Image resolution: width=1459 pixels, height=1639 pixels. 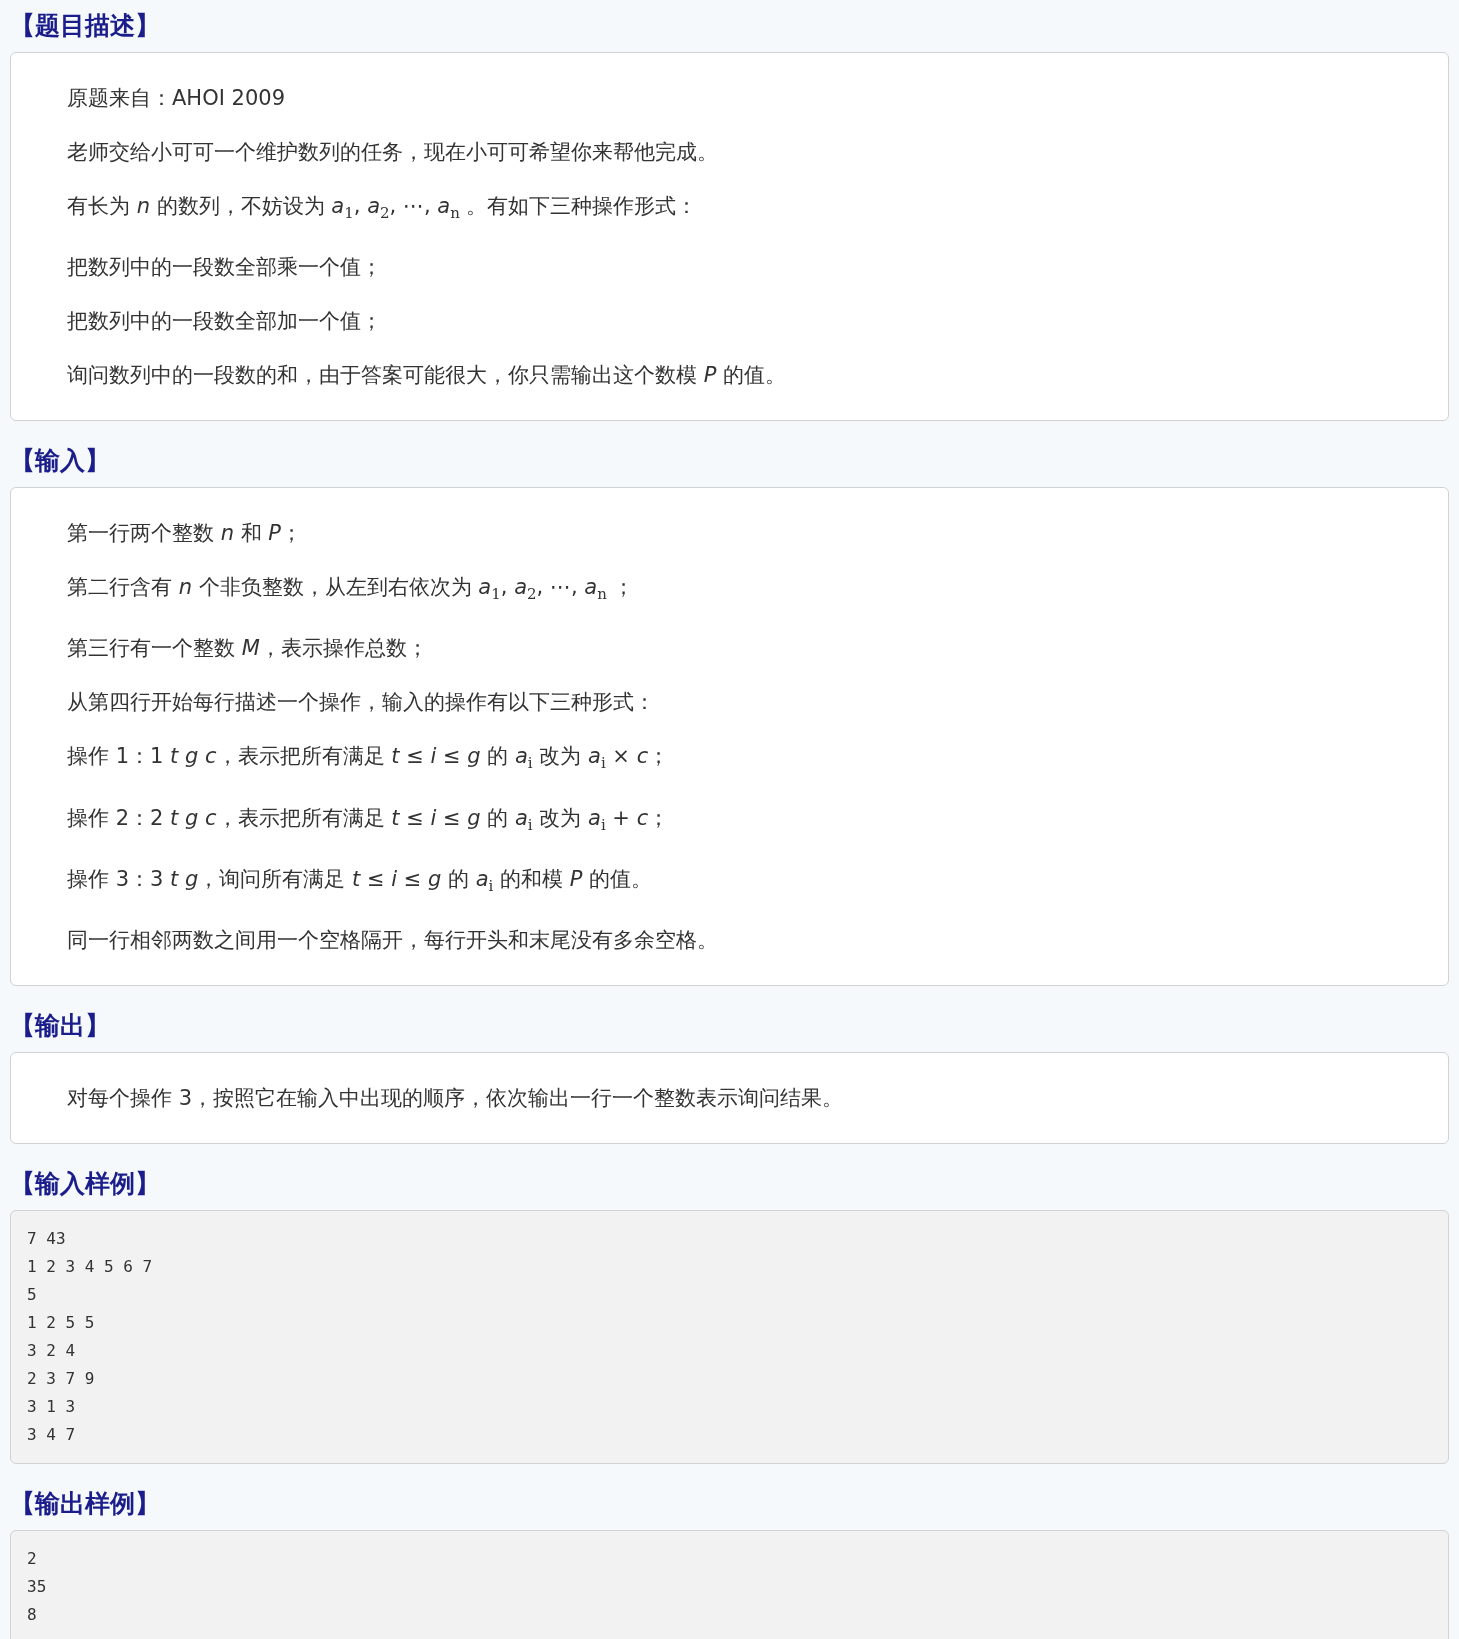 What do you see at coordinates (383, 209) in the screenshot?
I see `paragraph: 有长为 n 的数列，不妨设为 a$_{1}$, a$_{2}$, ⋯, a$_{n}$ 。有如下三种操作形式：` at bounding box center [383, 209].